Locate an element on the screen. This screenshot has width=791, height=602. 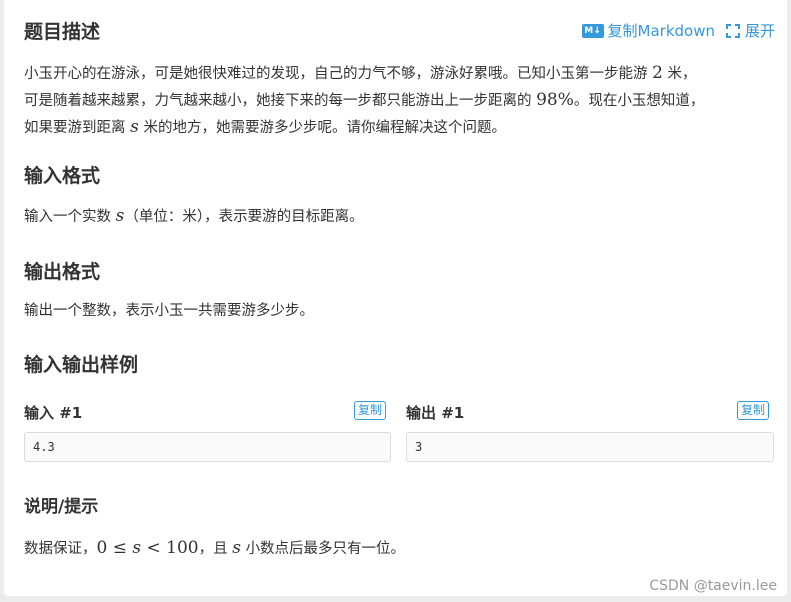
math-distance-first: 2 is located at coordinates (657, 73).